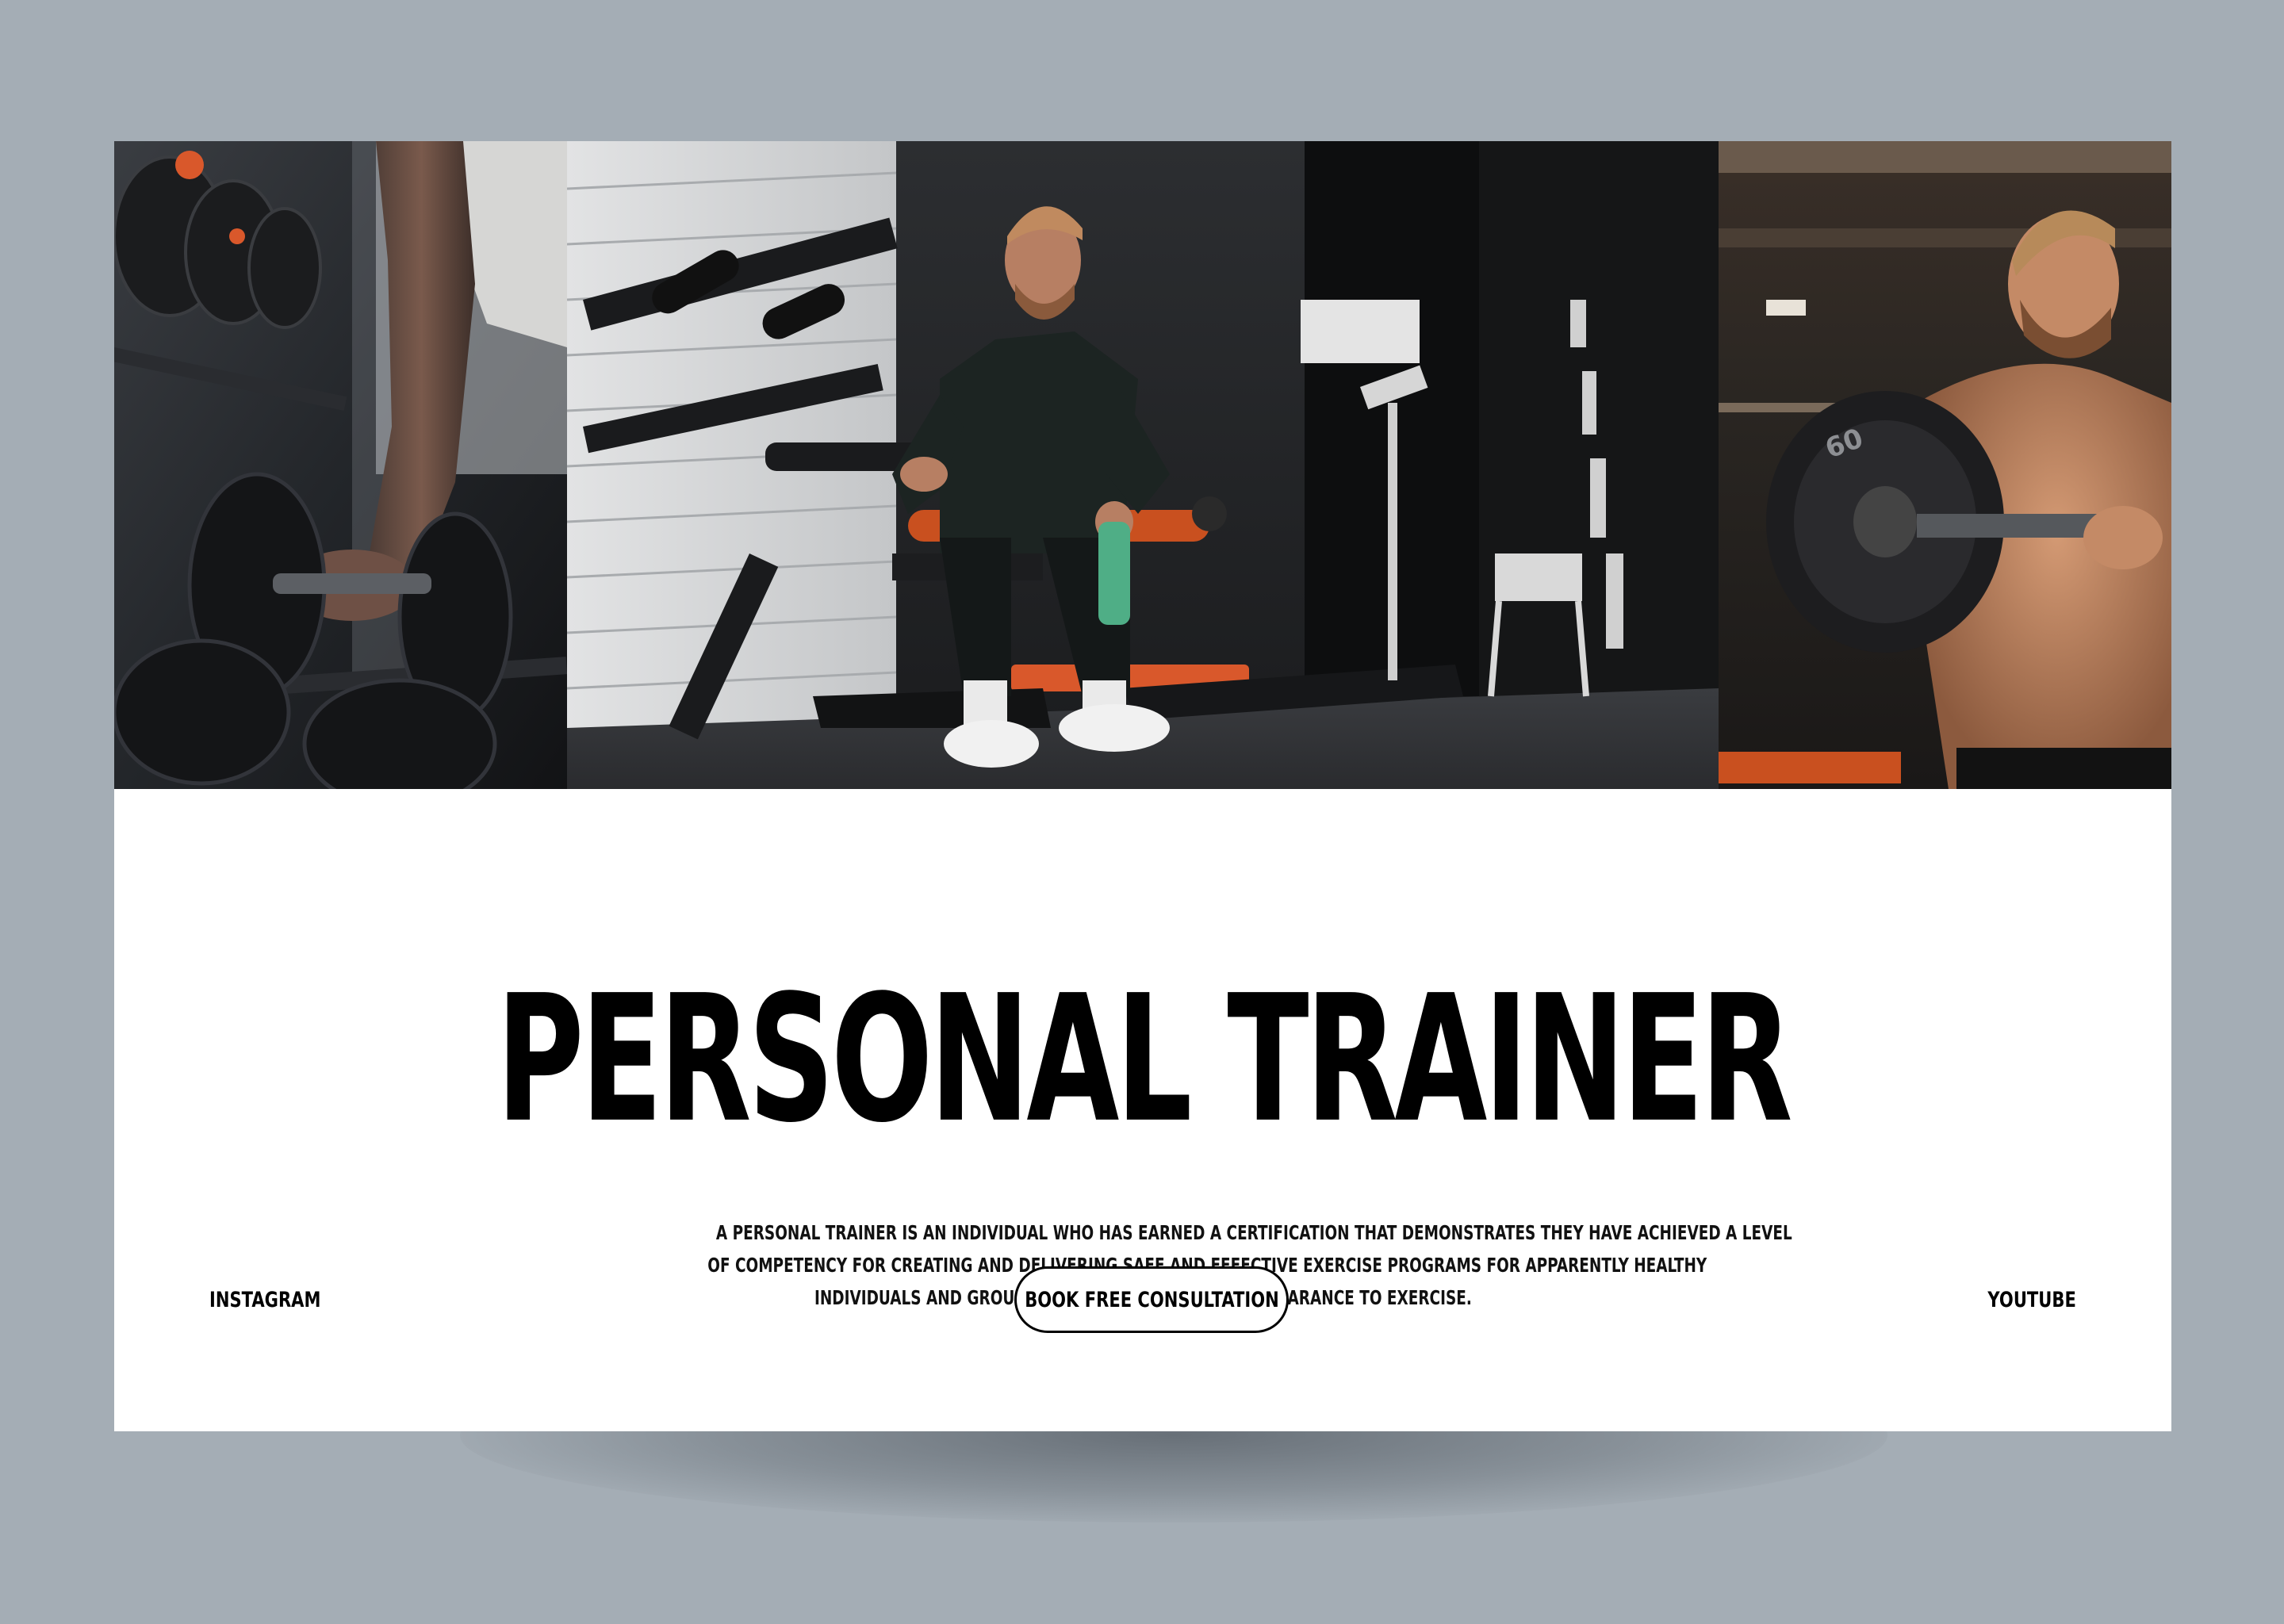  Describe the element at coordinates (2032, 1300) in the screenshot. I see `youtube-link: YOUTUBE` at that location.